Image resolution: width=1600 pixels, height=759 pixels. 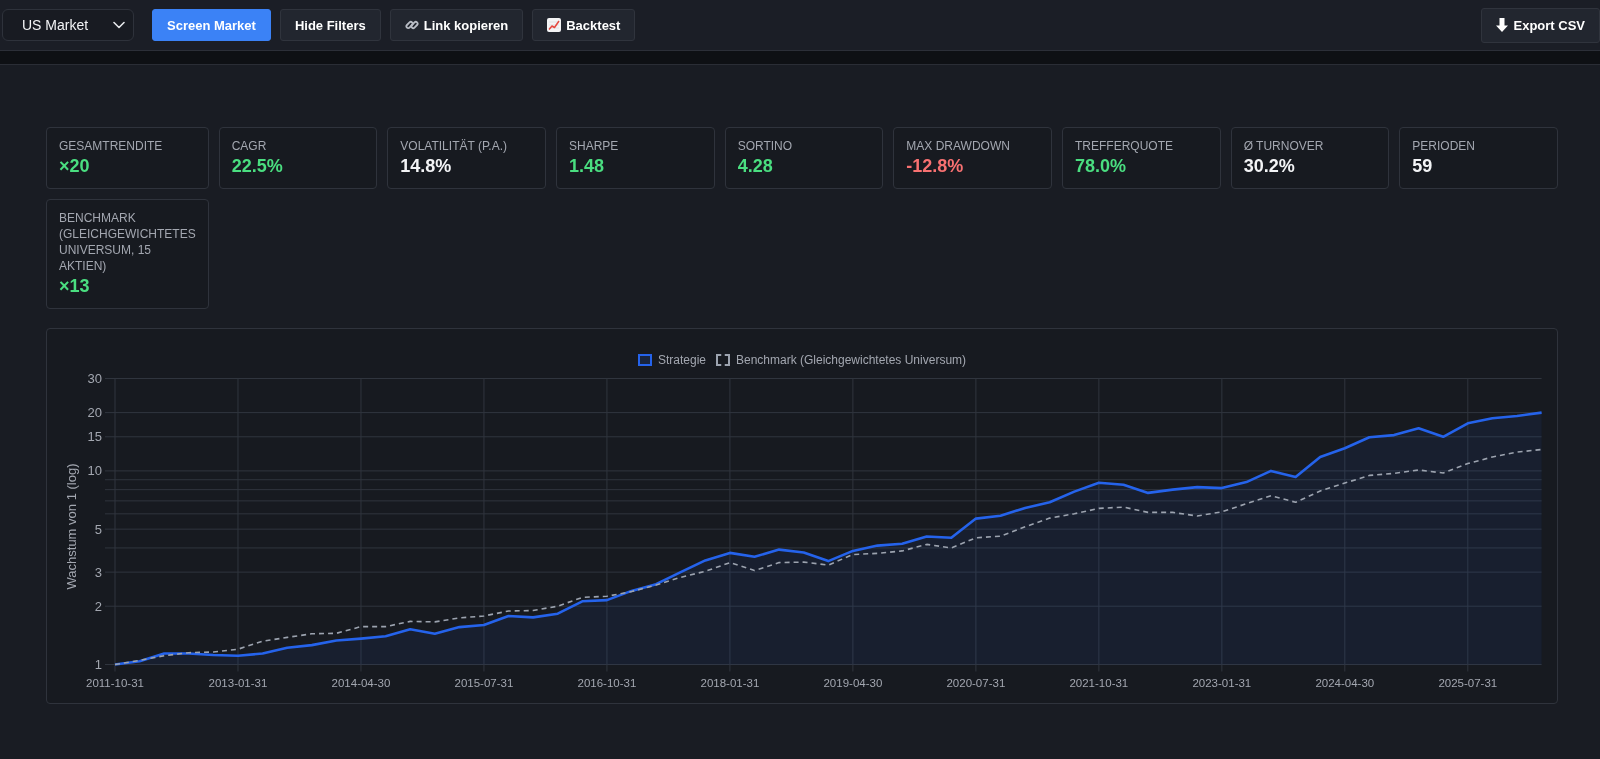 I want to click on axis-tick-label: 30, so click(x=94, y=378).